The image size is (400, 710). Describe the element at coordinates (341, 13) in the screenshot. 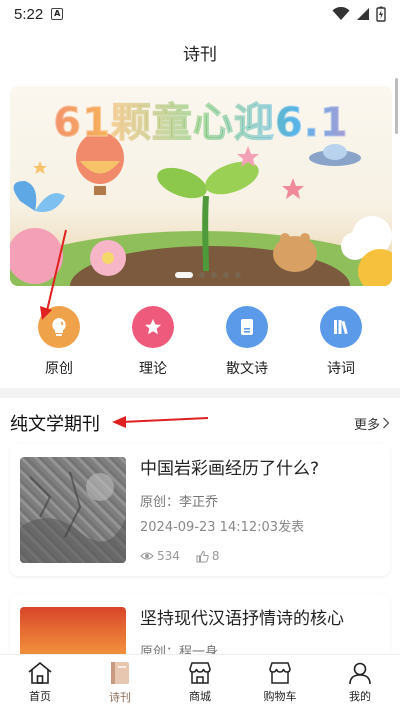

I see `wifi-icon` at that location.